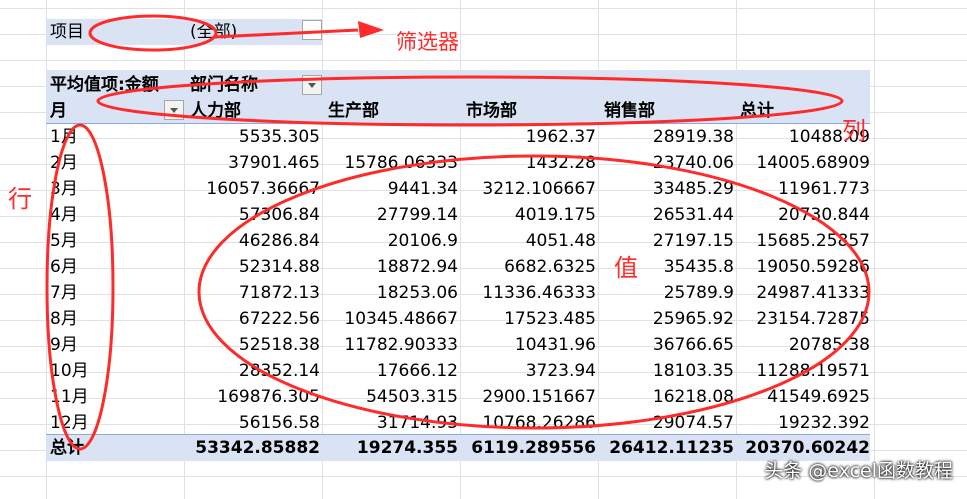  I want to click on column-ellipse, so click(470, 101).